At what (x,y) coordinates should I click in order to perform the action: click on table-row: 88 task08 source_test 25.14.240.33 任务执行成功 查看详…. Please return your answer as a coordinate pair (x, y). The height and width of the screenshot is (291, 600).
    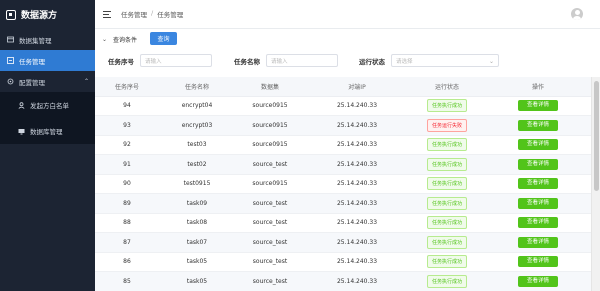
    Looking at the image, I should click on (343, 223).